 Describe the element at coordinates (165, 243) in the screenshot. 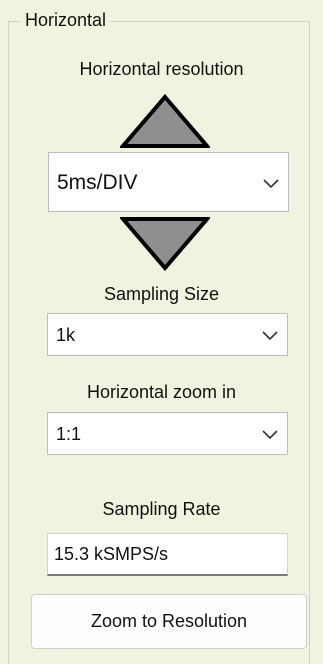

I see `triangle-down-icon` at that location.